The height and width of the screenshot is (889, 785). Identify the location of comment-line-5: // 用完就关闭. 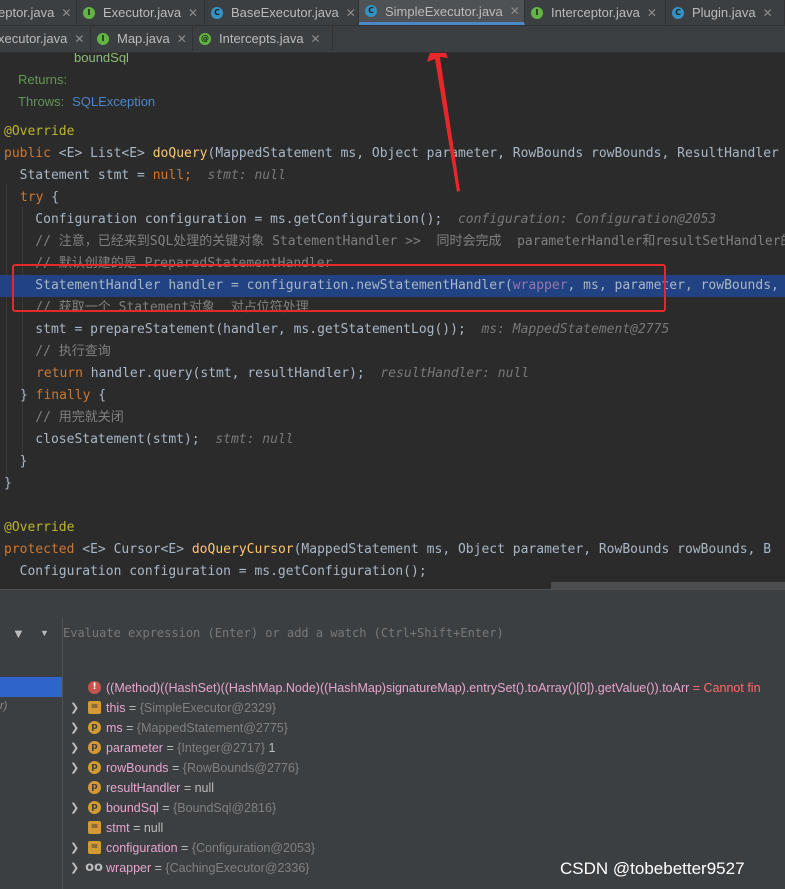
(64, 417).